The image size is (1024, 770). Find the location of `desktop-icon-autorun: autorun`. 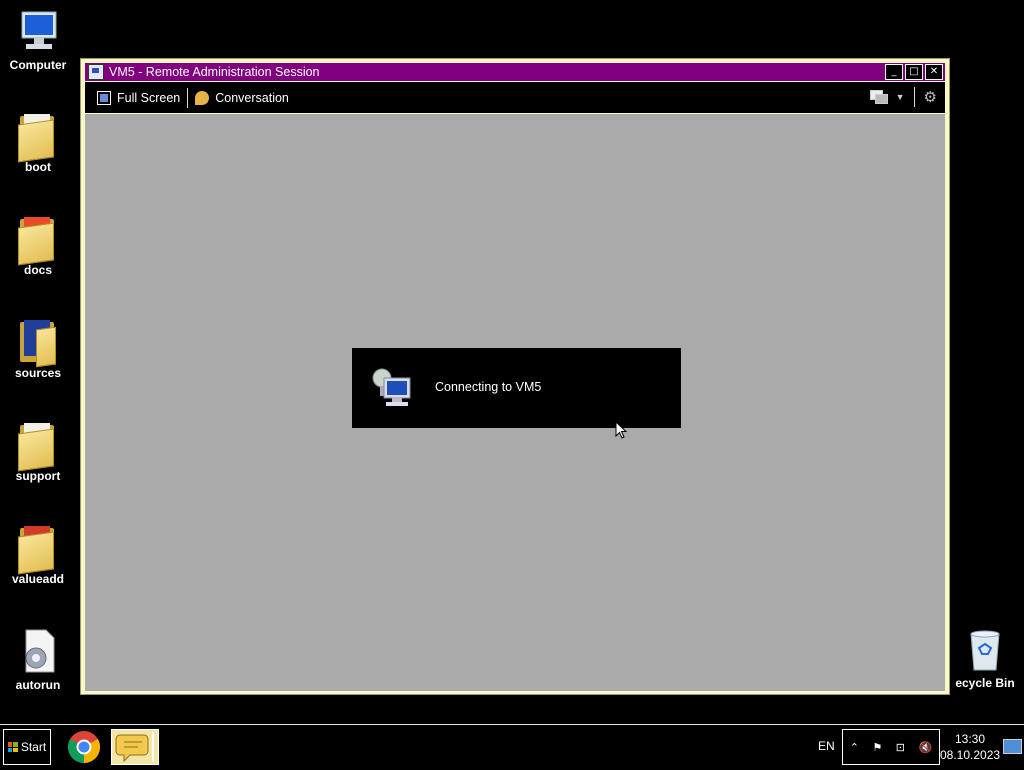

desktop-icon-autorun: autorun is located at coordinates (38, 660).